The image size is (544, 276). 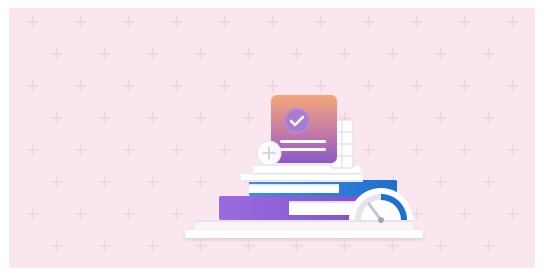 I want to click on base-platform, so click(x=304, y=229).